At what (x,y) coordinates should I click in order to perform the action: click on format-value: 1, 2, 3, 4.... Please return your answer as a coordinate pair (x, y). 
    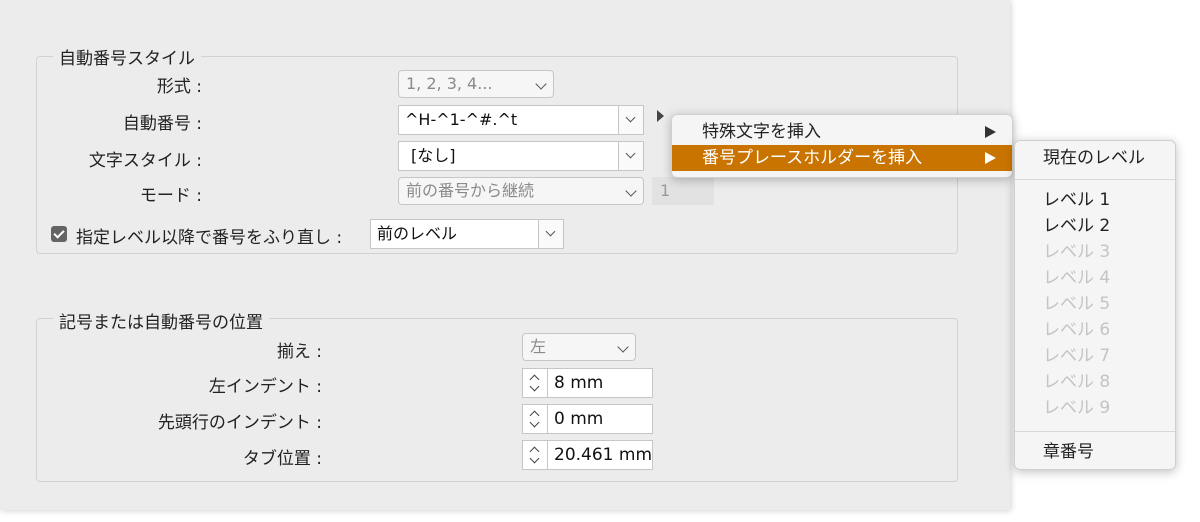
    Looking at the image, I should click on (449, 83).